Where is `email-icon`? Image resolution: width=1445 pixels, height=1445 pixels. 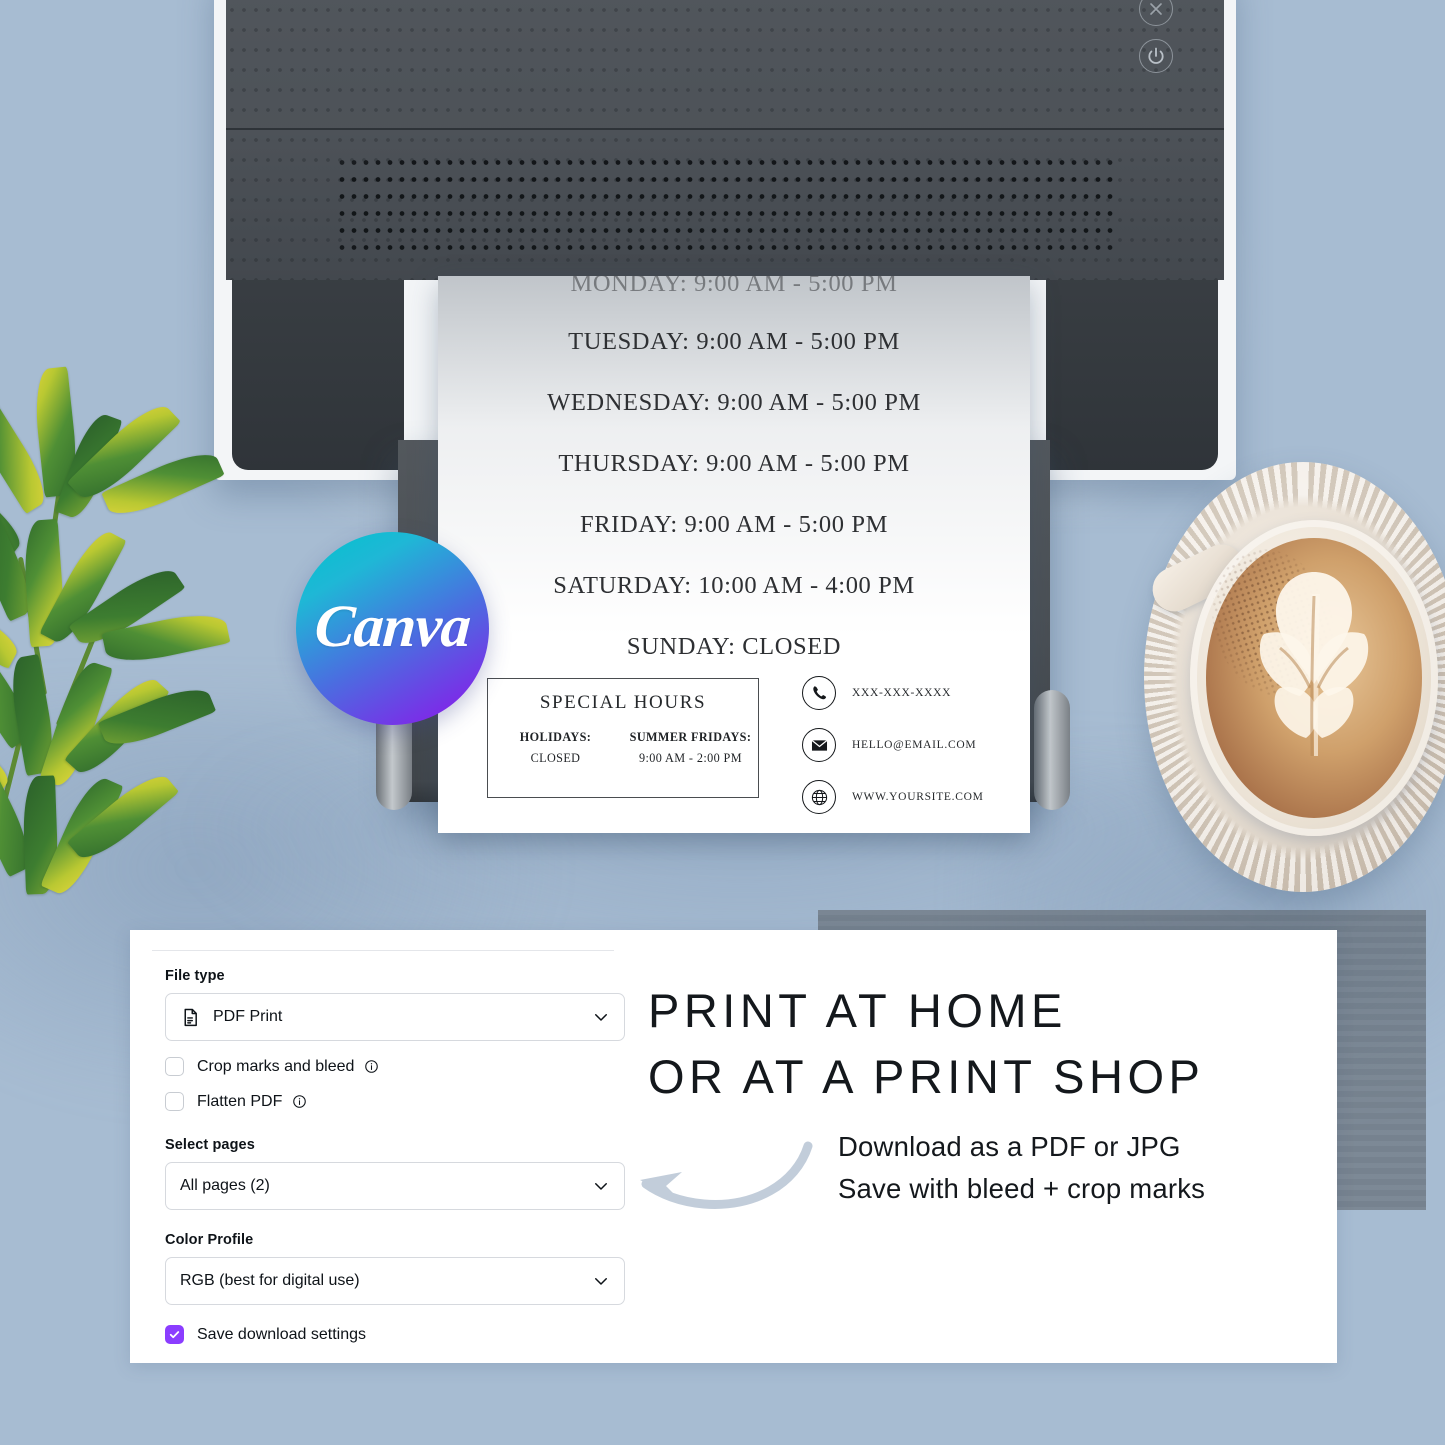 email-icon is located at coordinates (819, 745).